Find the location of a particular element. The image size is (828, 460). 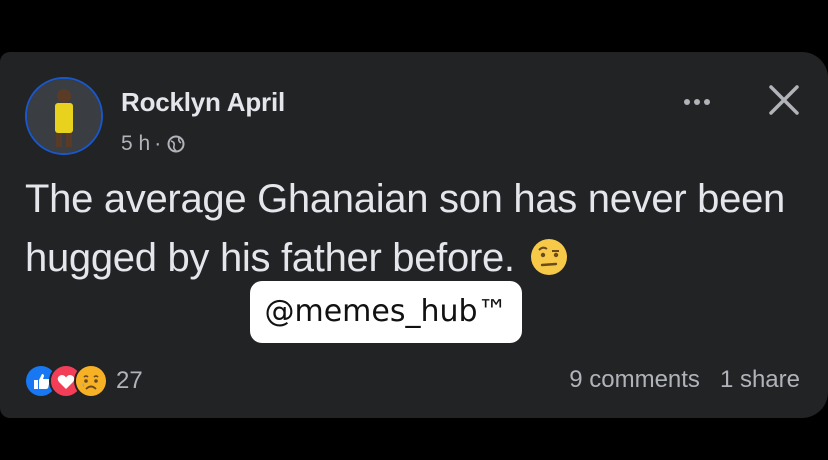

comments-link: 9 comments is located at coordinates (634, 380).